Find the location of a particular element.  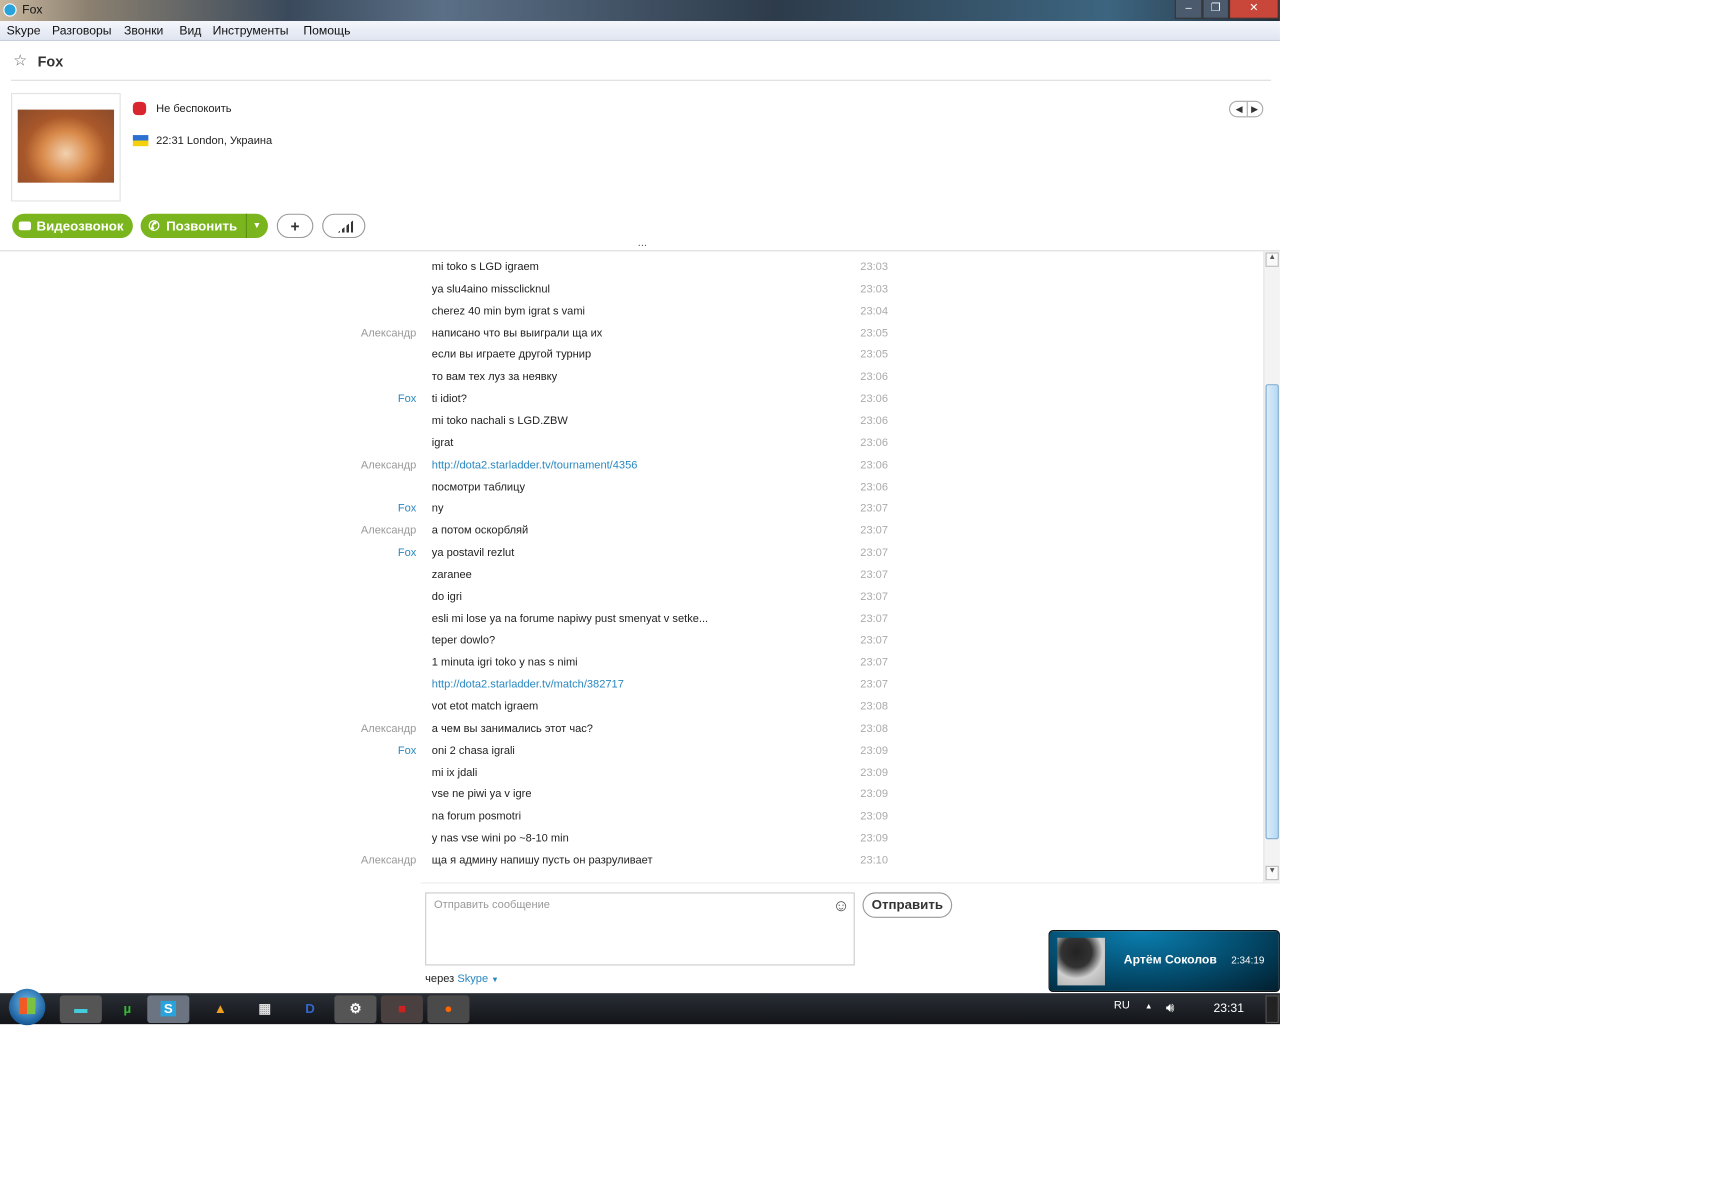

menu-view: Вид is located at coordinates (190, 30).